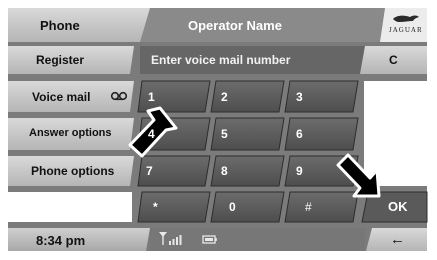 The width and height of the screenshot is (437, 260). What do you see at coordinates (321, 96) in the screenshot?
I see `key-3: 3` at bounding box center [321, 96].